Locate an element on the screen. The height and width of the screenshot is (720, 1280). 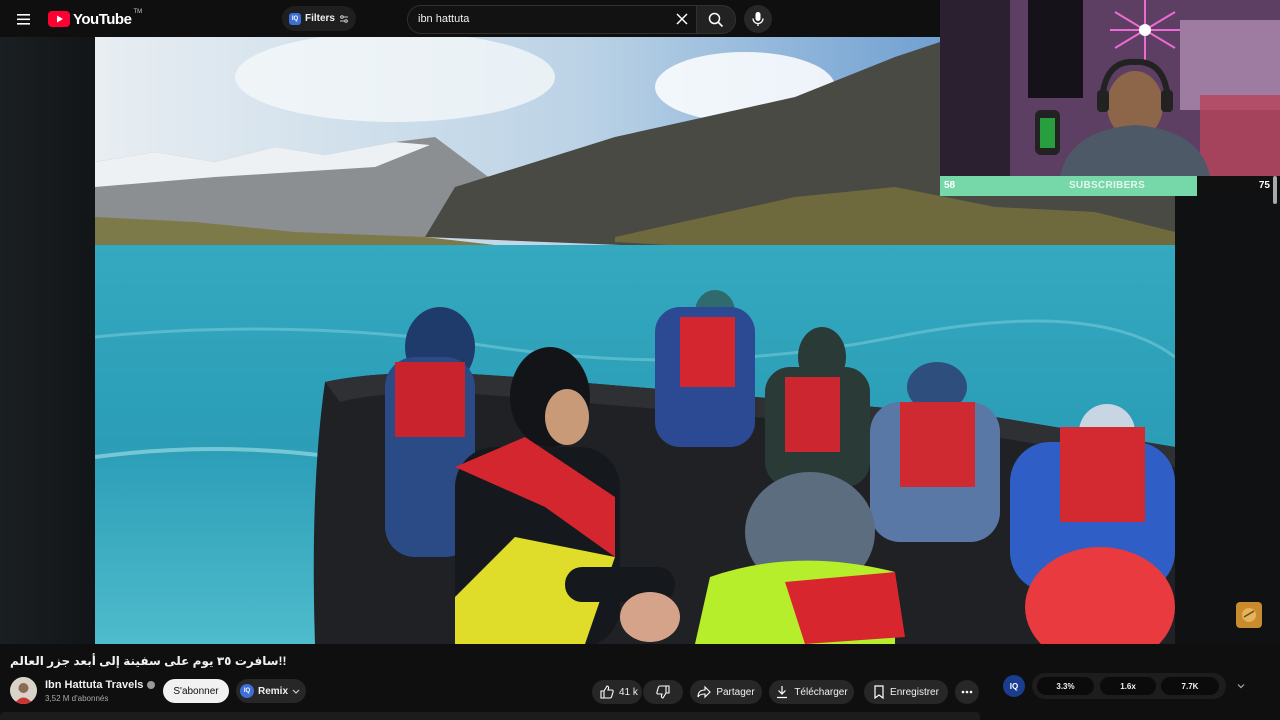
stats-panel: 3.3% 1.6x 7.7K is located at coordinates (1129, 686).